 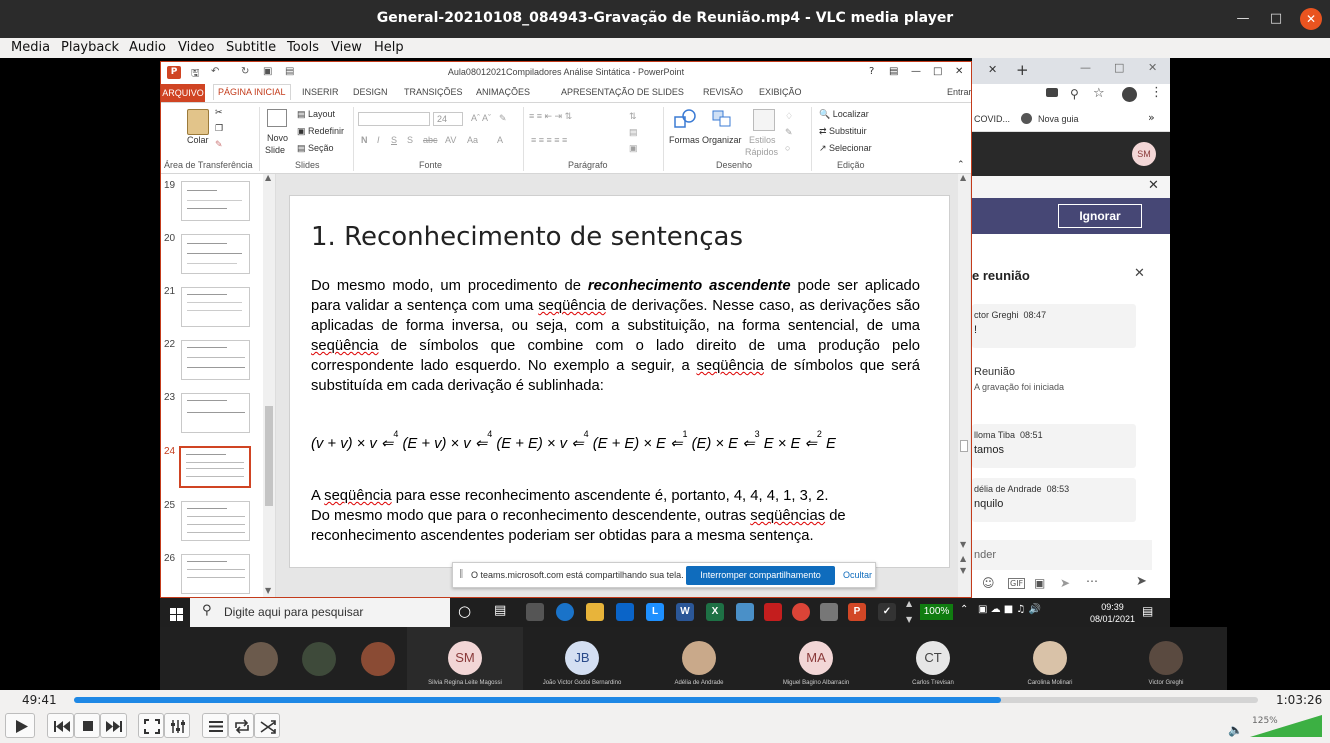 What do you see at coordinates (1276, 19) in the screenshot?
I see `maximize-button: □` at bounding box center [1276, 19].